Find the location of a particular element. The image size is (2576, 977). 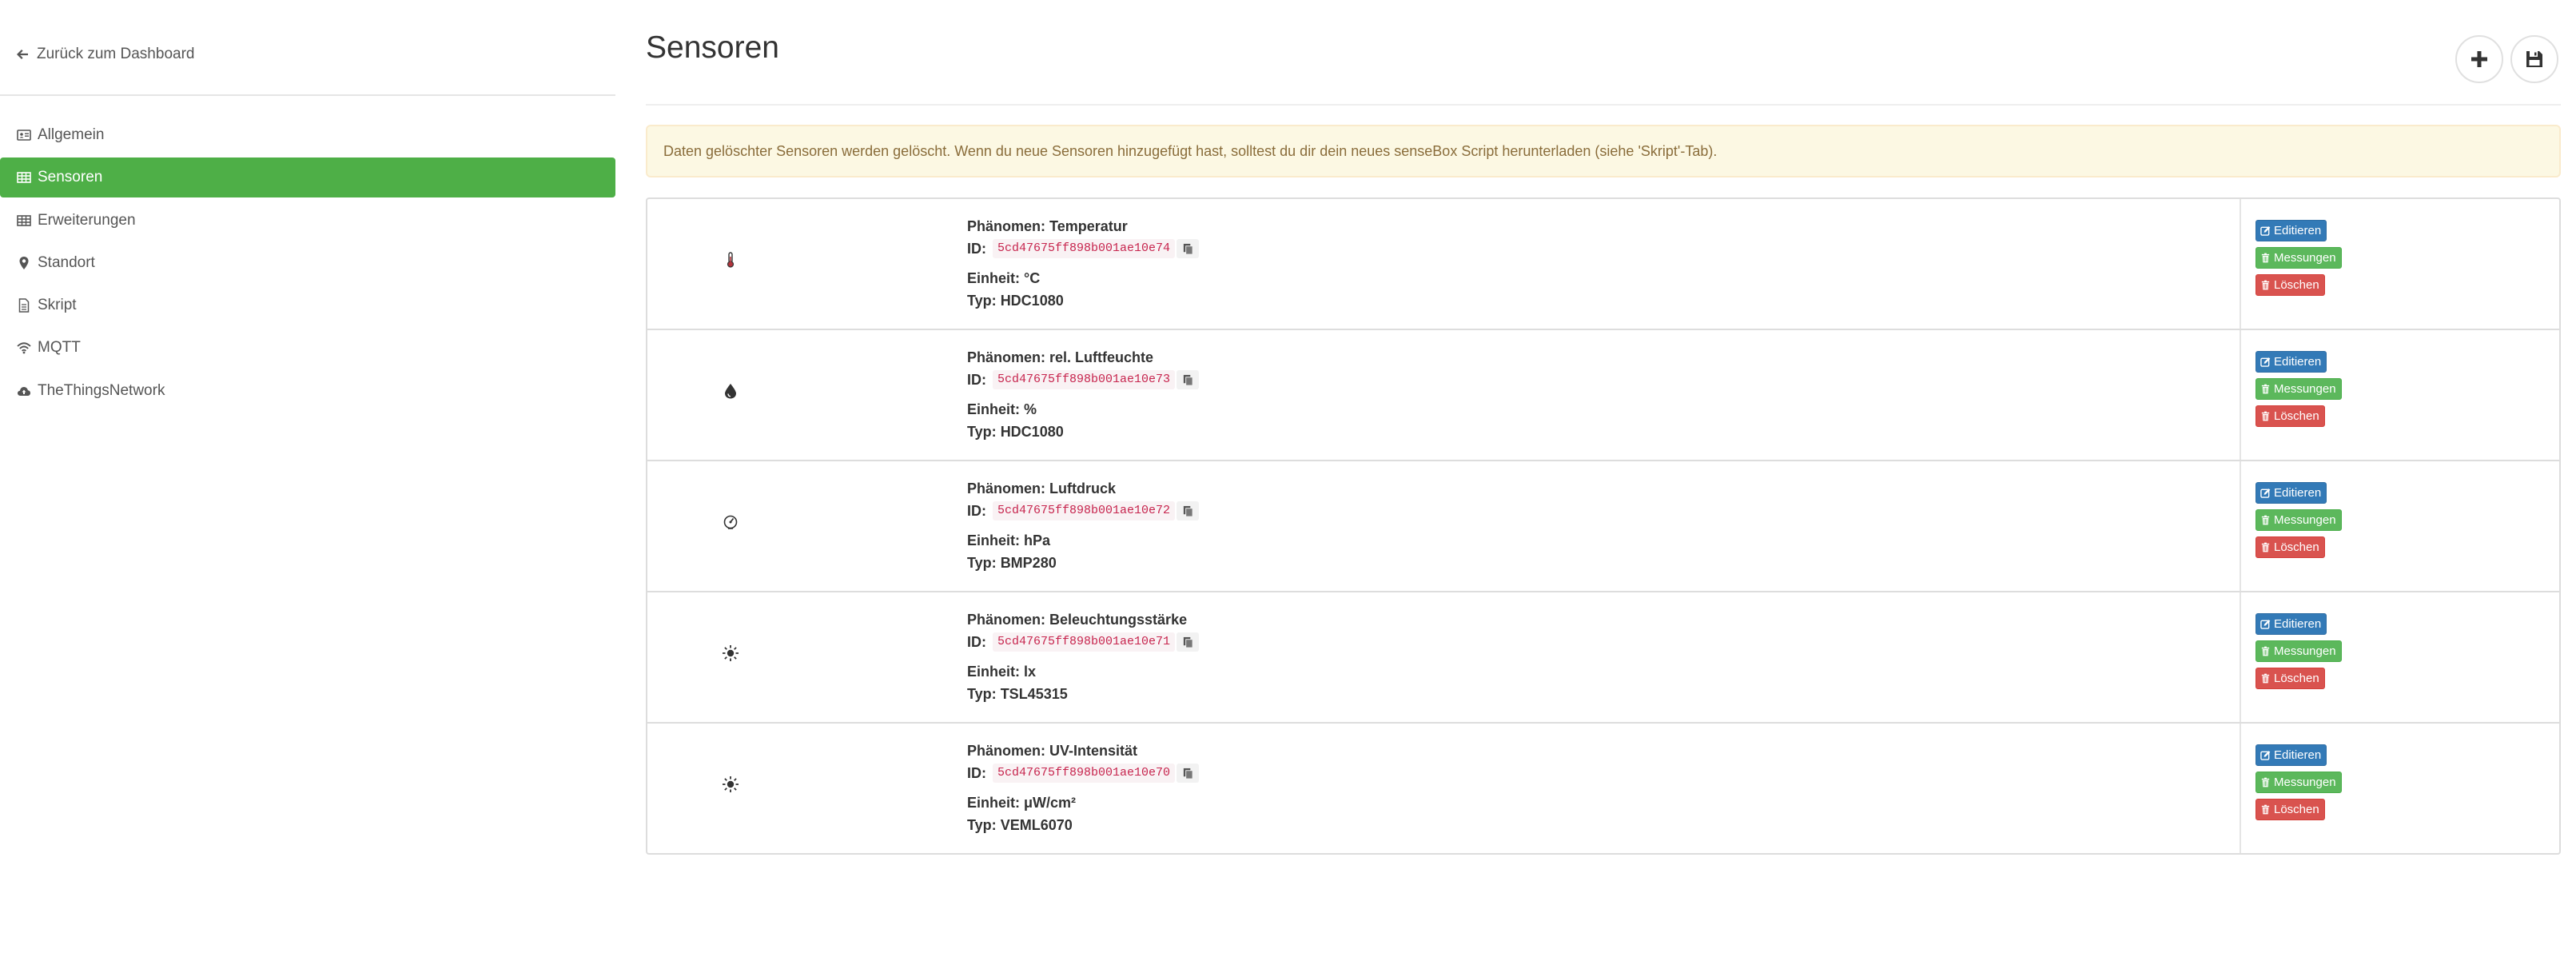

sidebar-item-erweiterungen: Erweiterungen is located at coordinates (307, 221).